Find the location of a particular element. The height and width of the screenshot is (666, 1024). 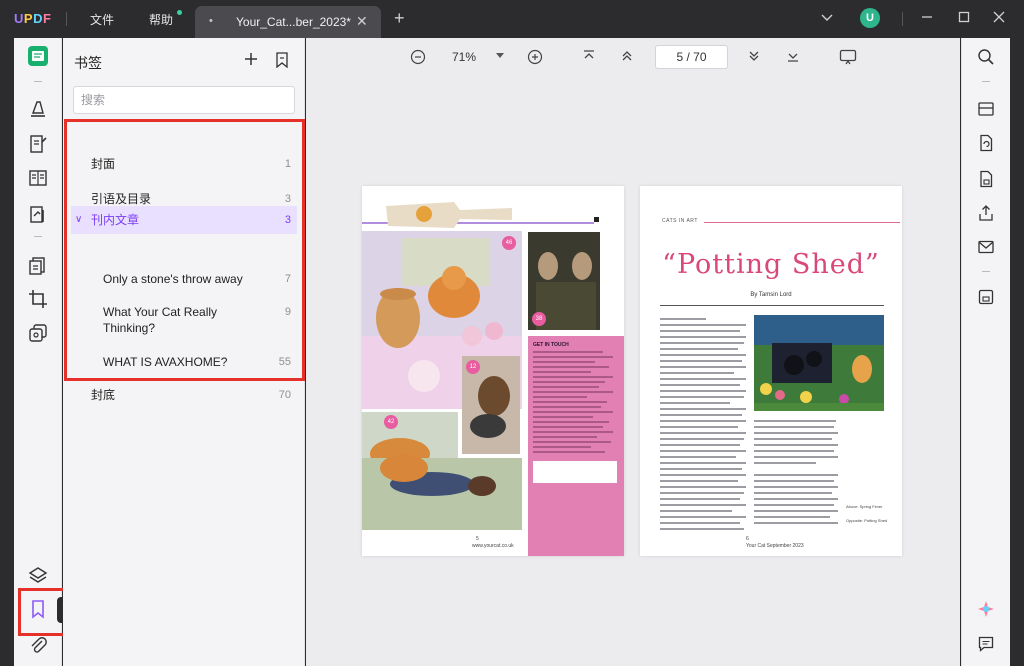

batch-icon is located at coordinates (38, 333).